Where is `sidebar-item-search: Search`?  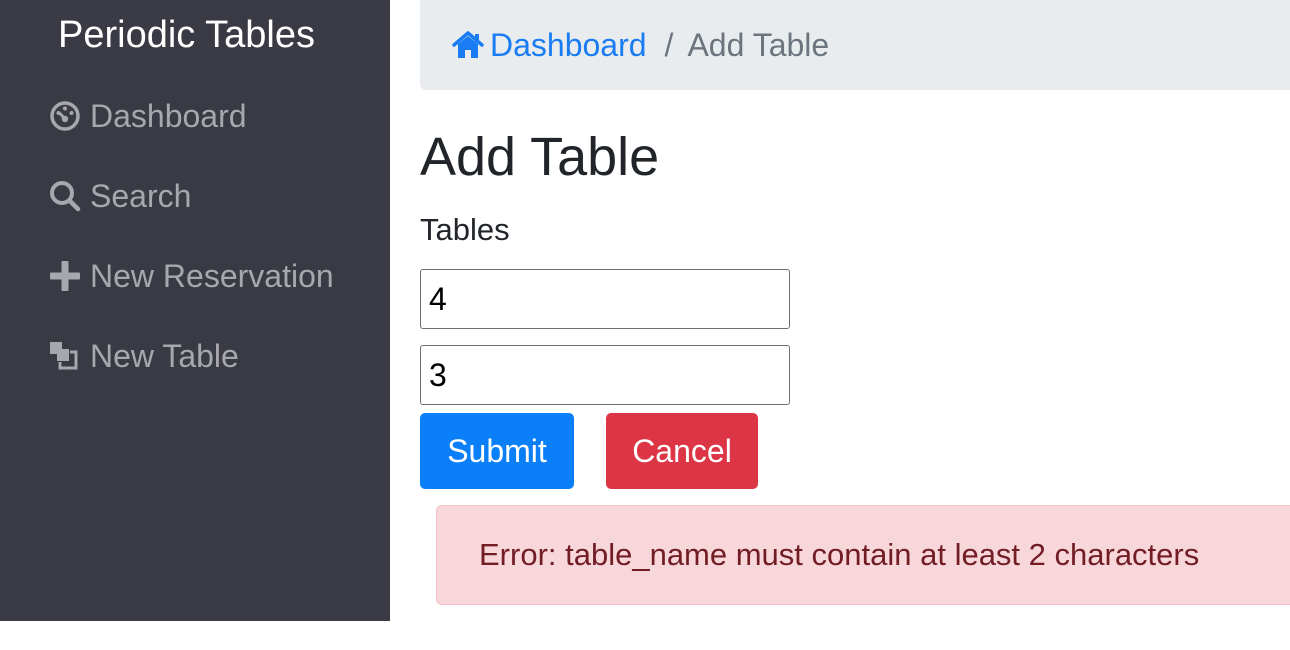 sidebar-item-search: Search is located at coordinates (119, 196).